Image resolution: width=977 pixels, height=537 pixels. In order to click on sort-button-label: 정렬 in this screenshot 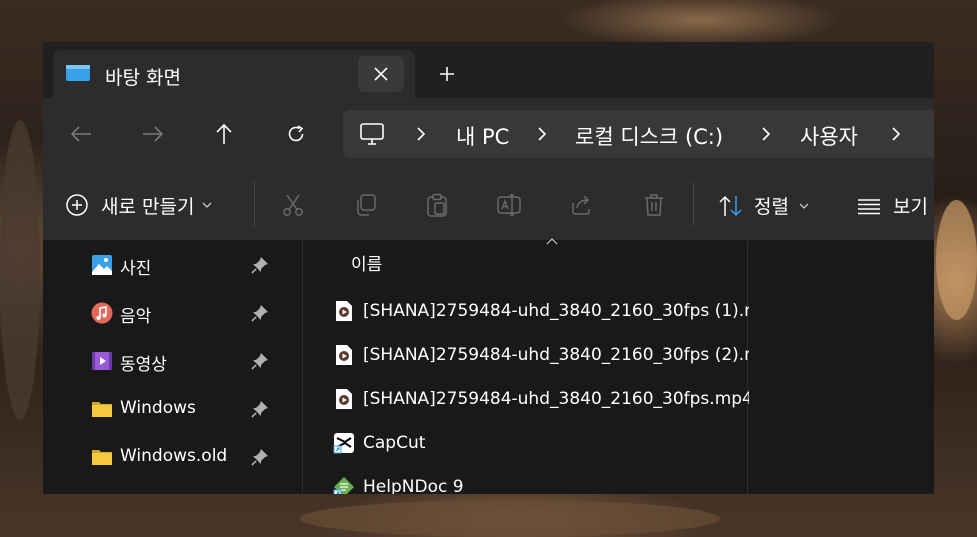, I will do `click(771, 207)`.